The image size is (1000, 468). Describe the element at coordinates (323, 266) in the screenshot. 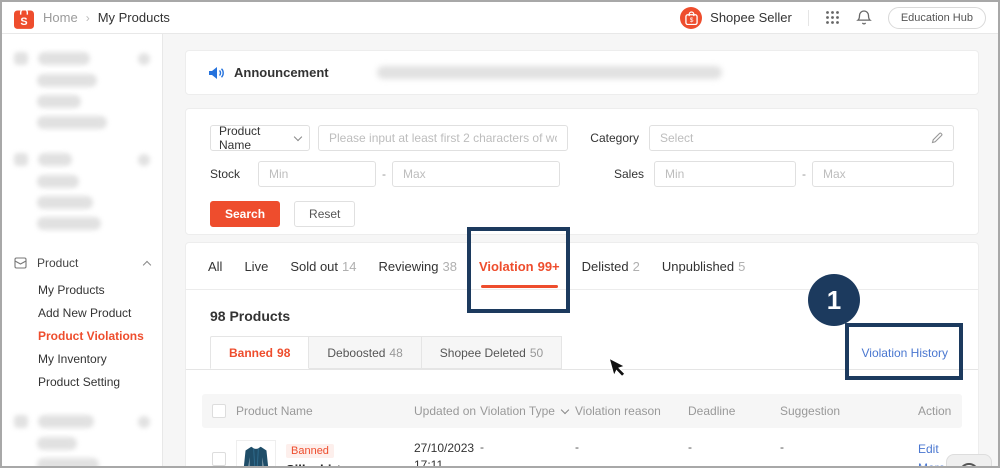

I see `tab-sold-out: Sold out 14` at that location.